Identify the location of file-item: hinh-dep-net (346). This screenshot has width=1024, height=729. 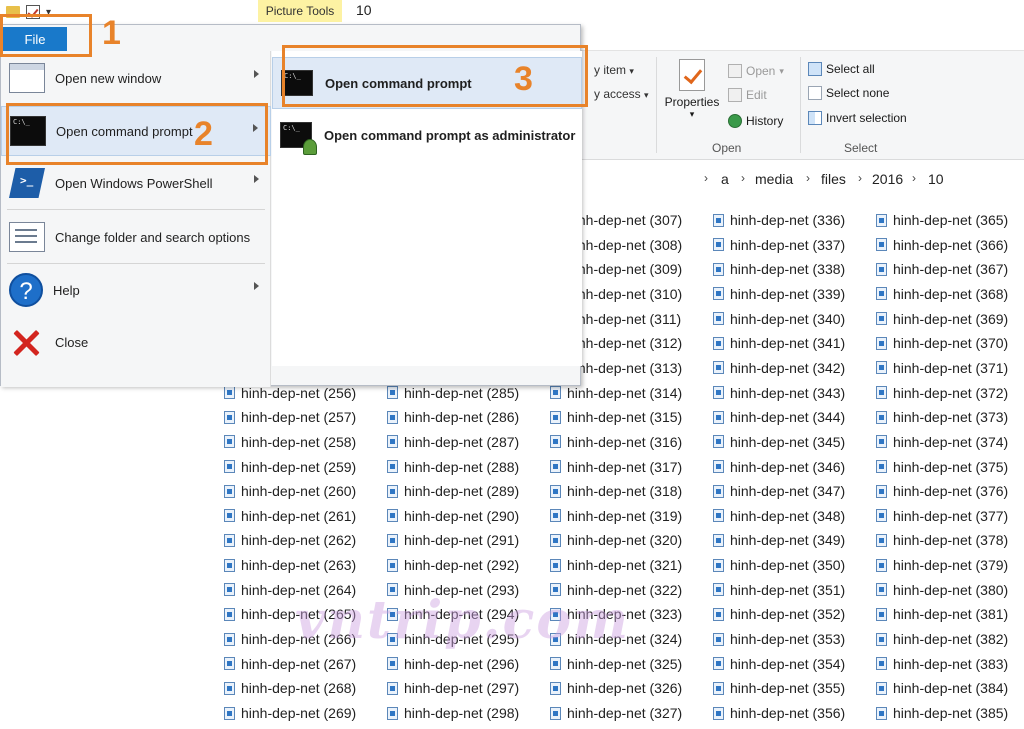
(779, 467).